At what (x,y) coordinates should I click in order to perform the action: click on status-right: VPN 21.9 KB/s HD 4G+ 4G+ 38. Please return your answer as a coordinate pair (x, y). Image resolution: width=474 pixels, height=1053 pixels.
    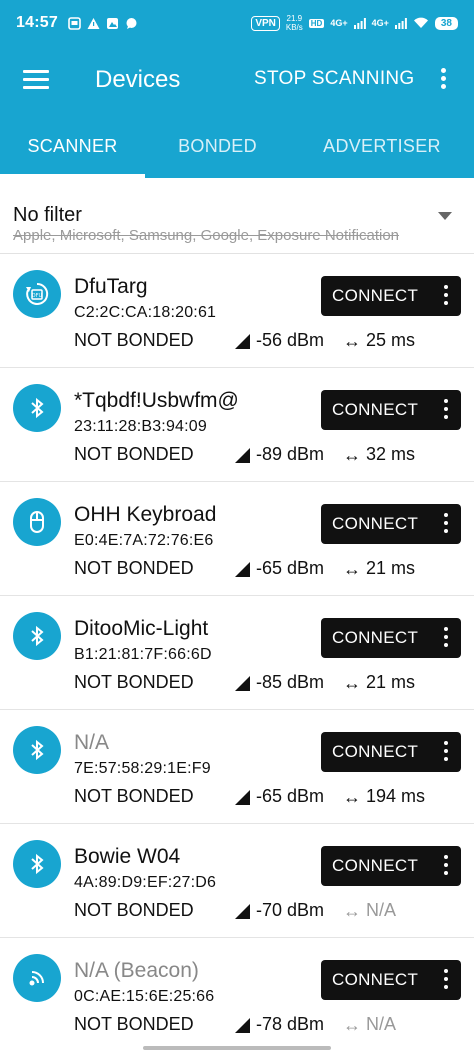
    Looking at the image, I should click on (354, 23).